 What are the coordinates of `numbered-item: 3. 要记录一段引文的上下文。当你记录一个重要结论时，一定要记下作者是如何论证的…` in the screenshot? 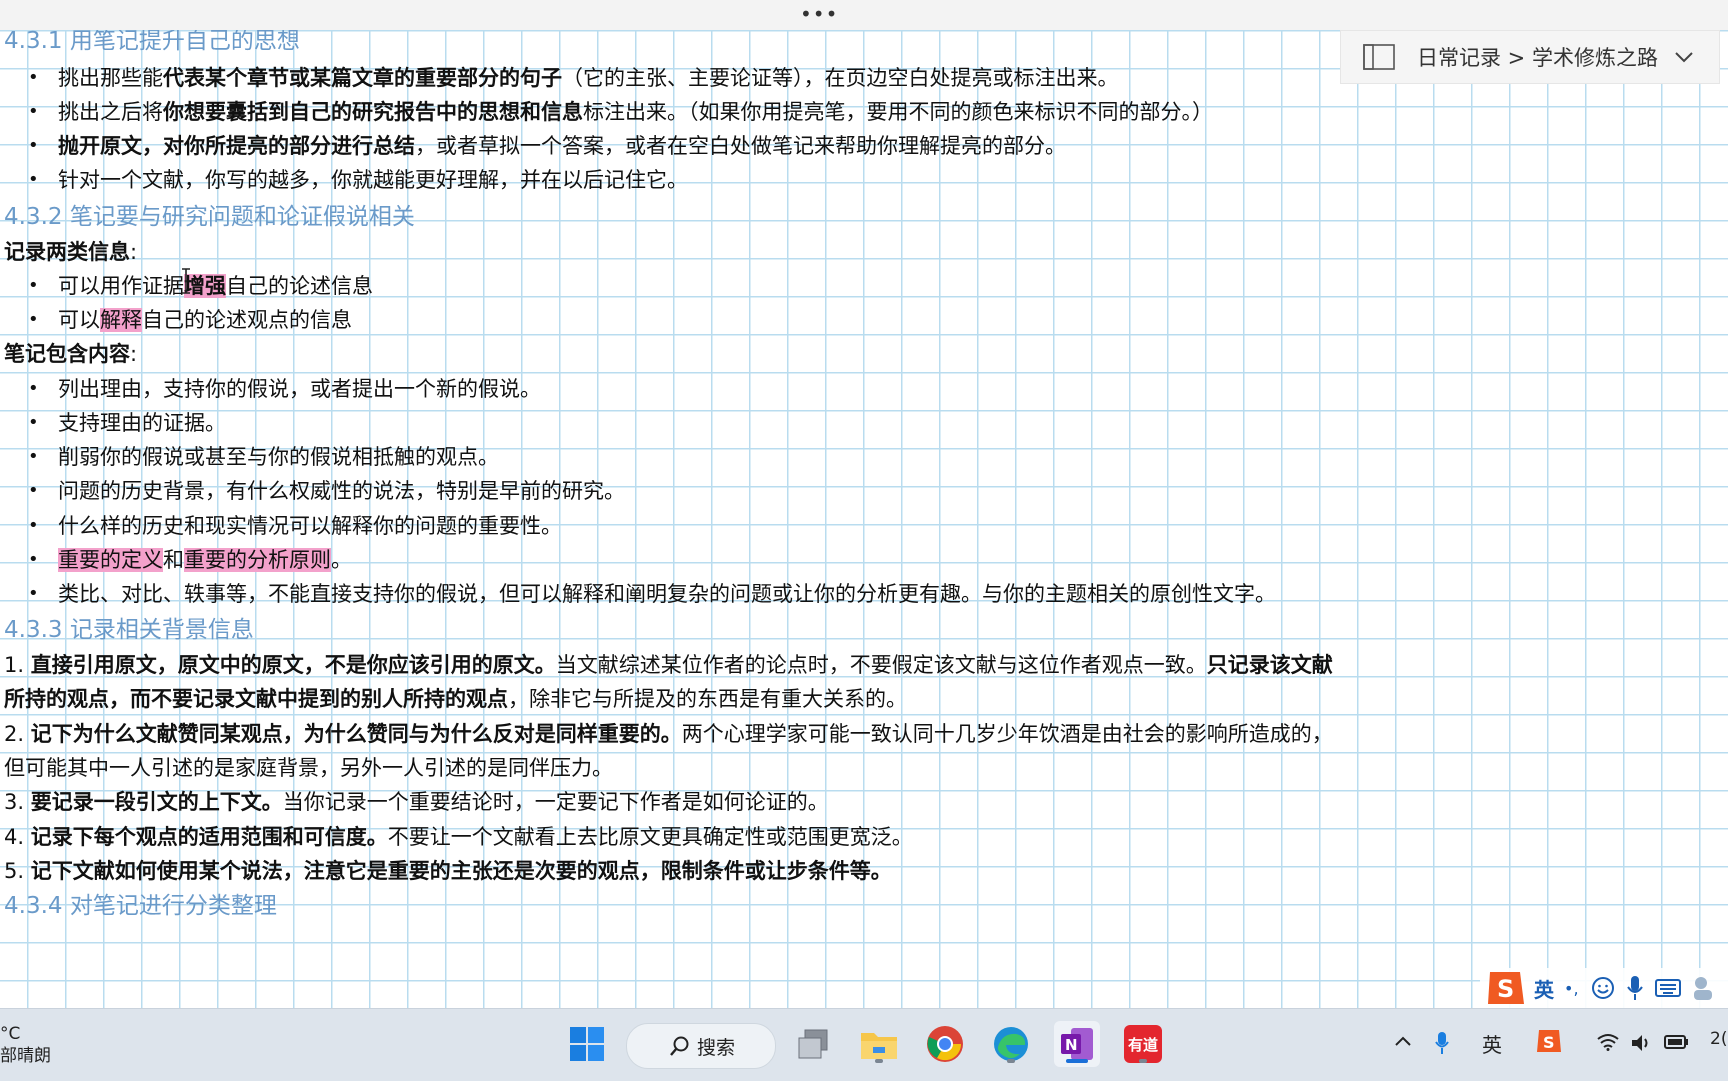 It's located at (416, 802).